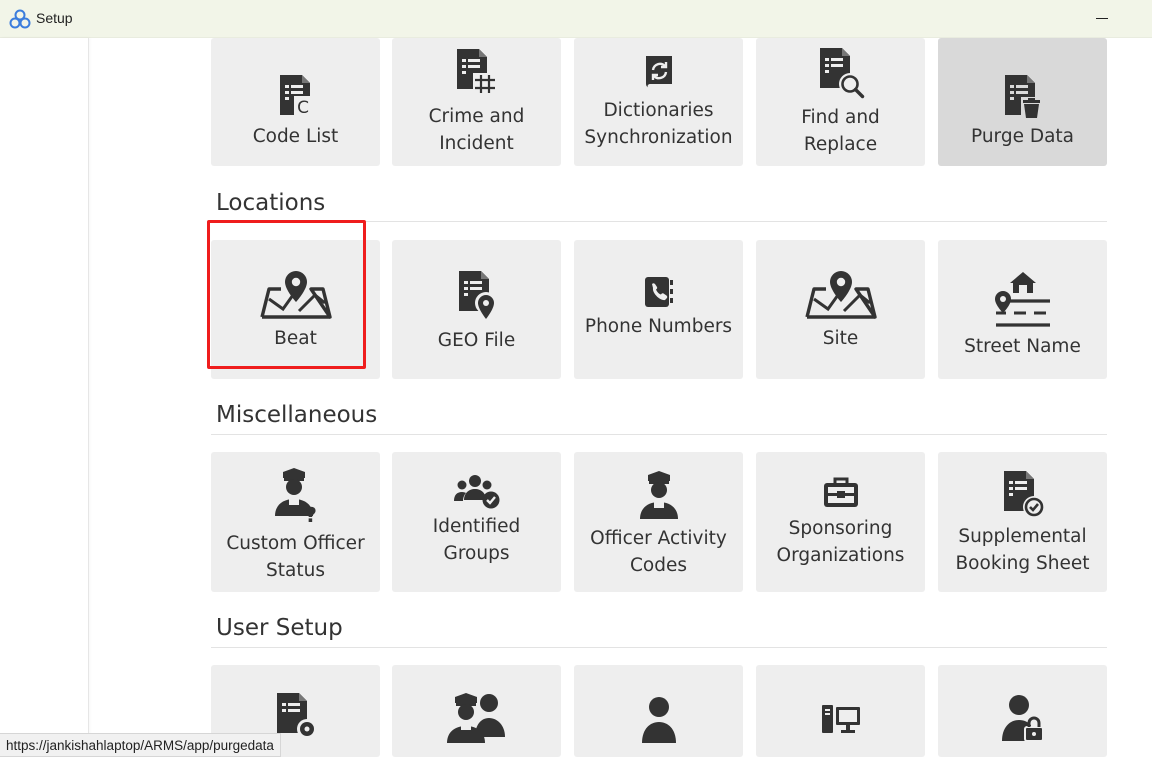 The image size is (1152, 757). What do you see at coordinates (658, 124) in the screenshot?
I see `tile-label: Dictionaries Synchronization` at bounding box center [658, 124].